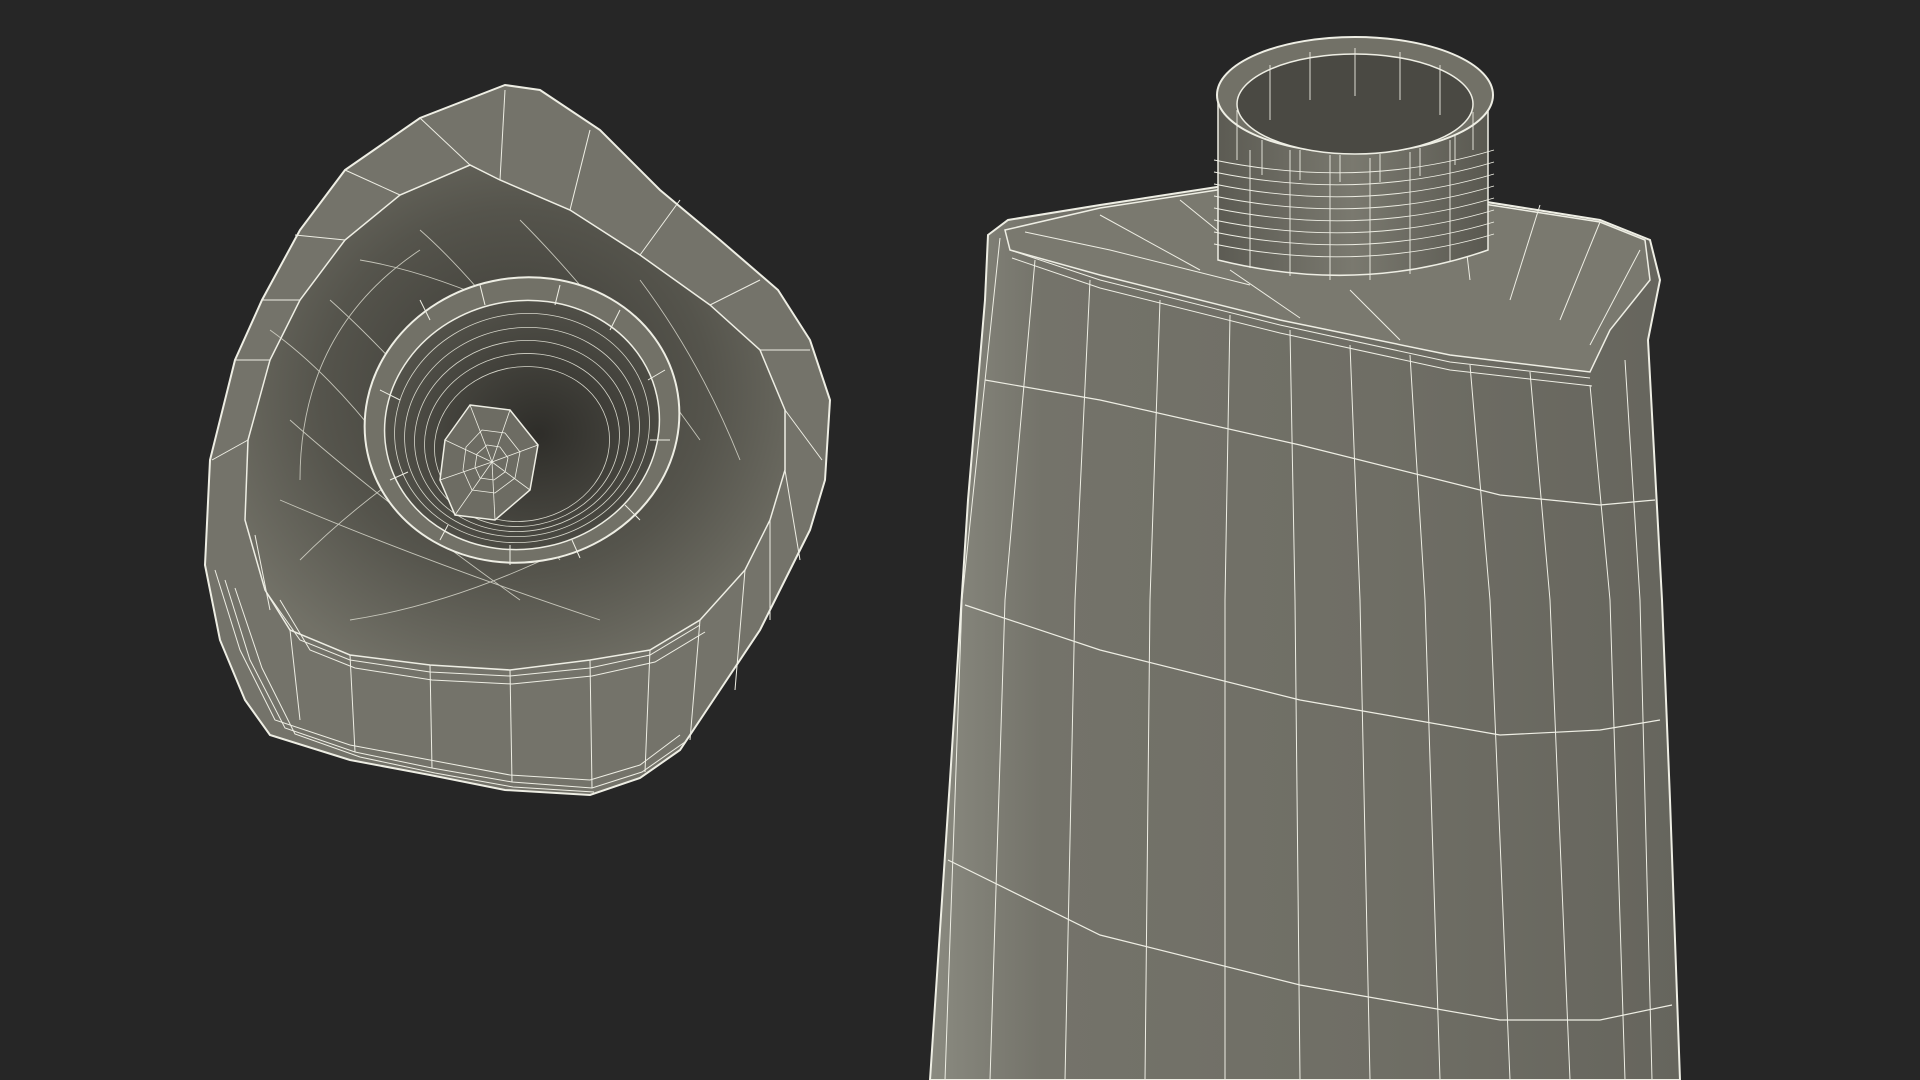 Image resolution: width=1920 pixels, height=1080 pixels. I want to click on tube-threaded-neck, so click(1354, 158).